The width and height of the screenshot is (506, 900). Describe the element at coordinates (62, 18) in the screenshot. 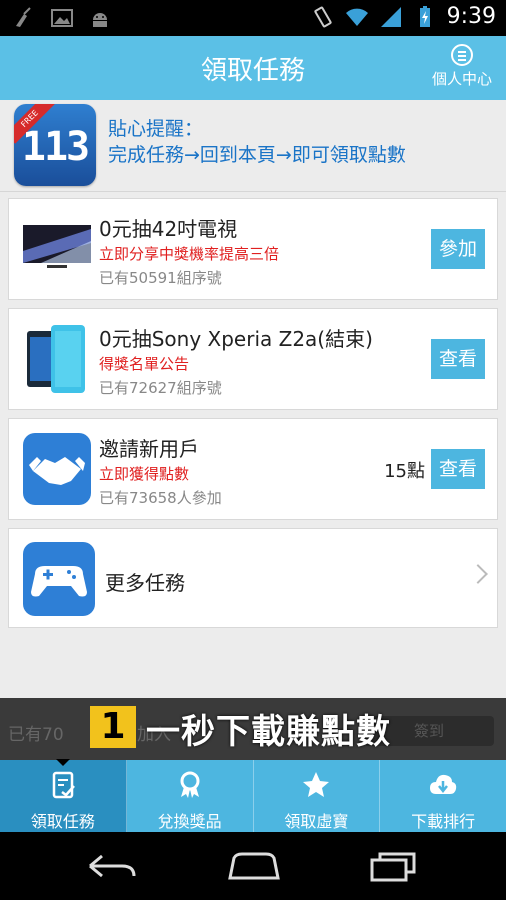

I see `image-icon` at that location.